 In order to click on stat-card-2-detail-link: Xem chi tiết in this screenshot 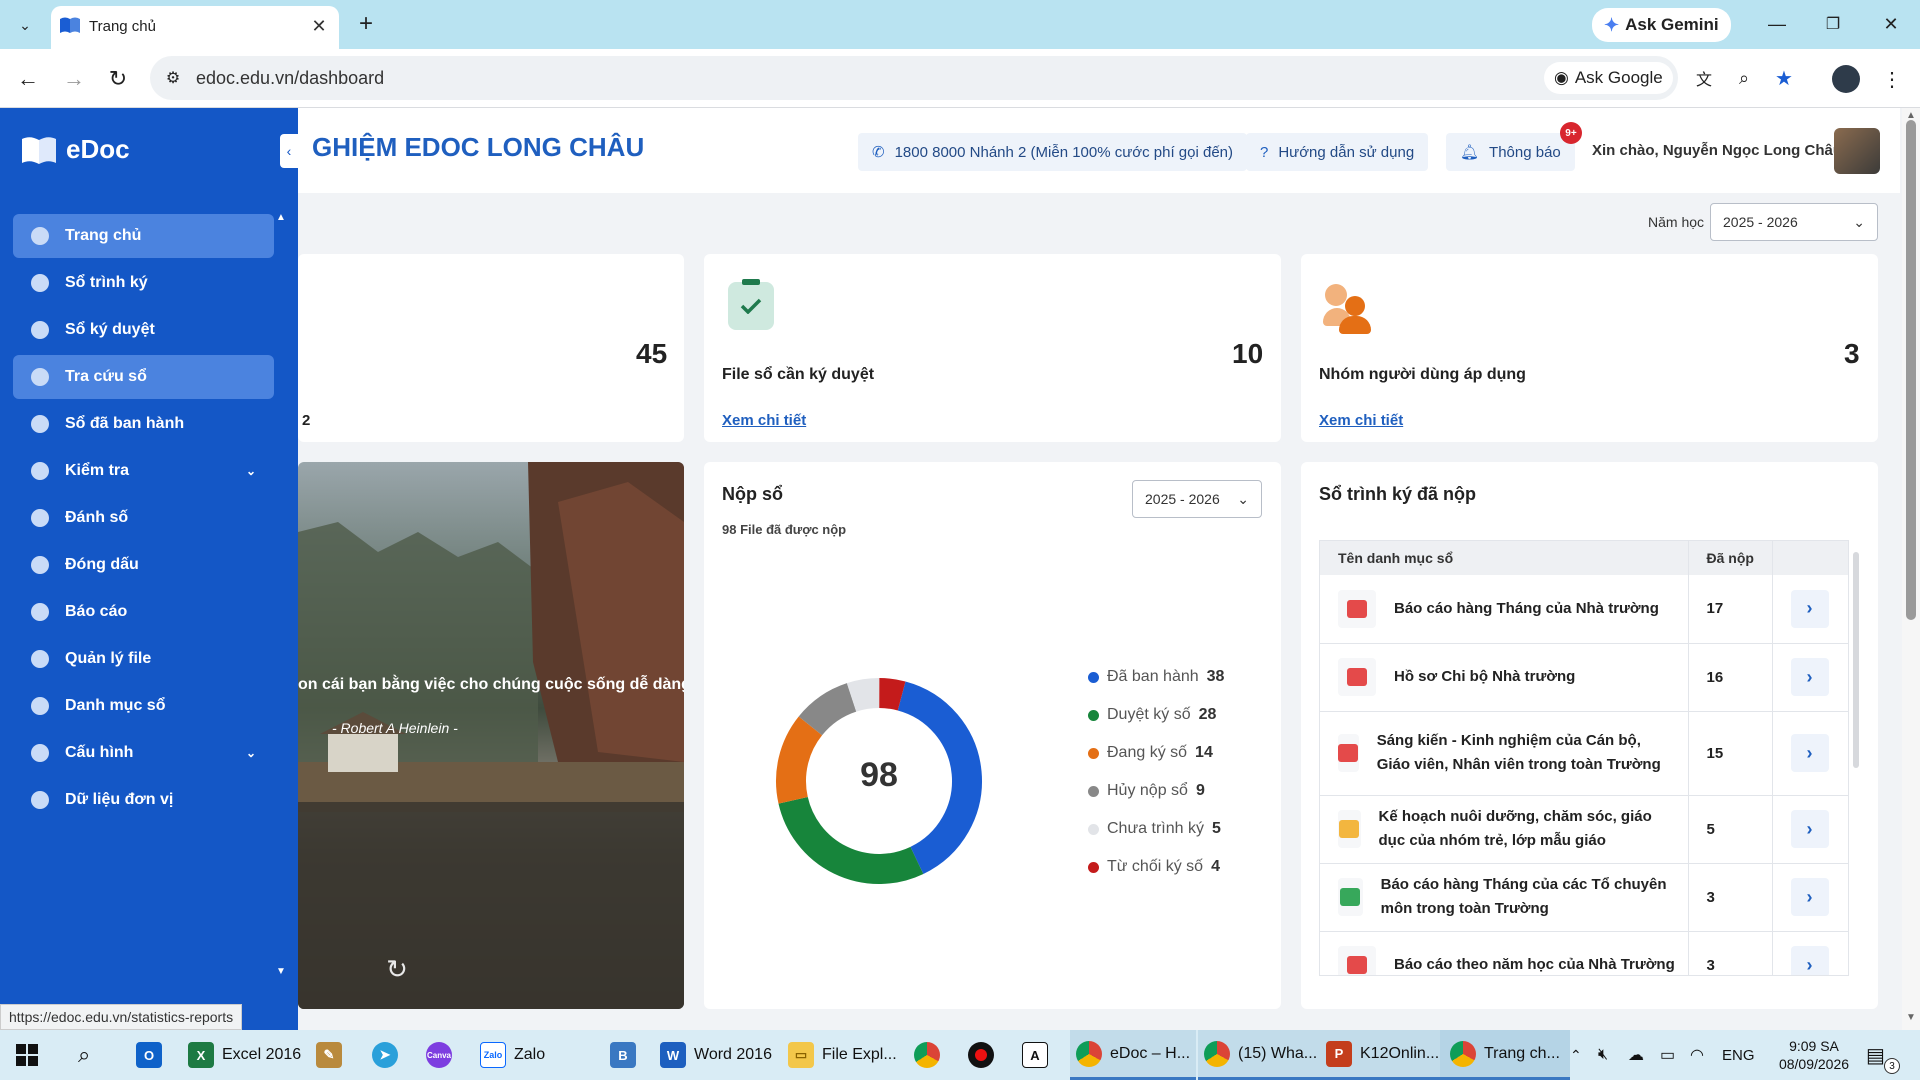, I will do `click(764, 420)`.